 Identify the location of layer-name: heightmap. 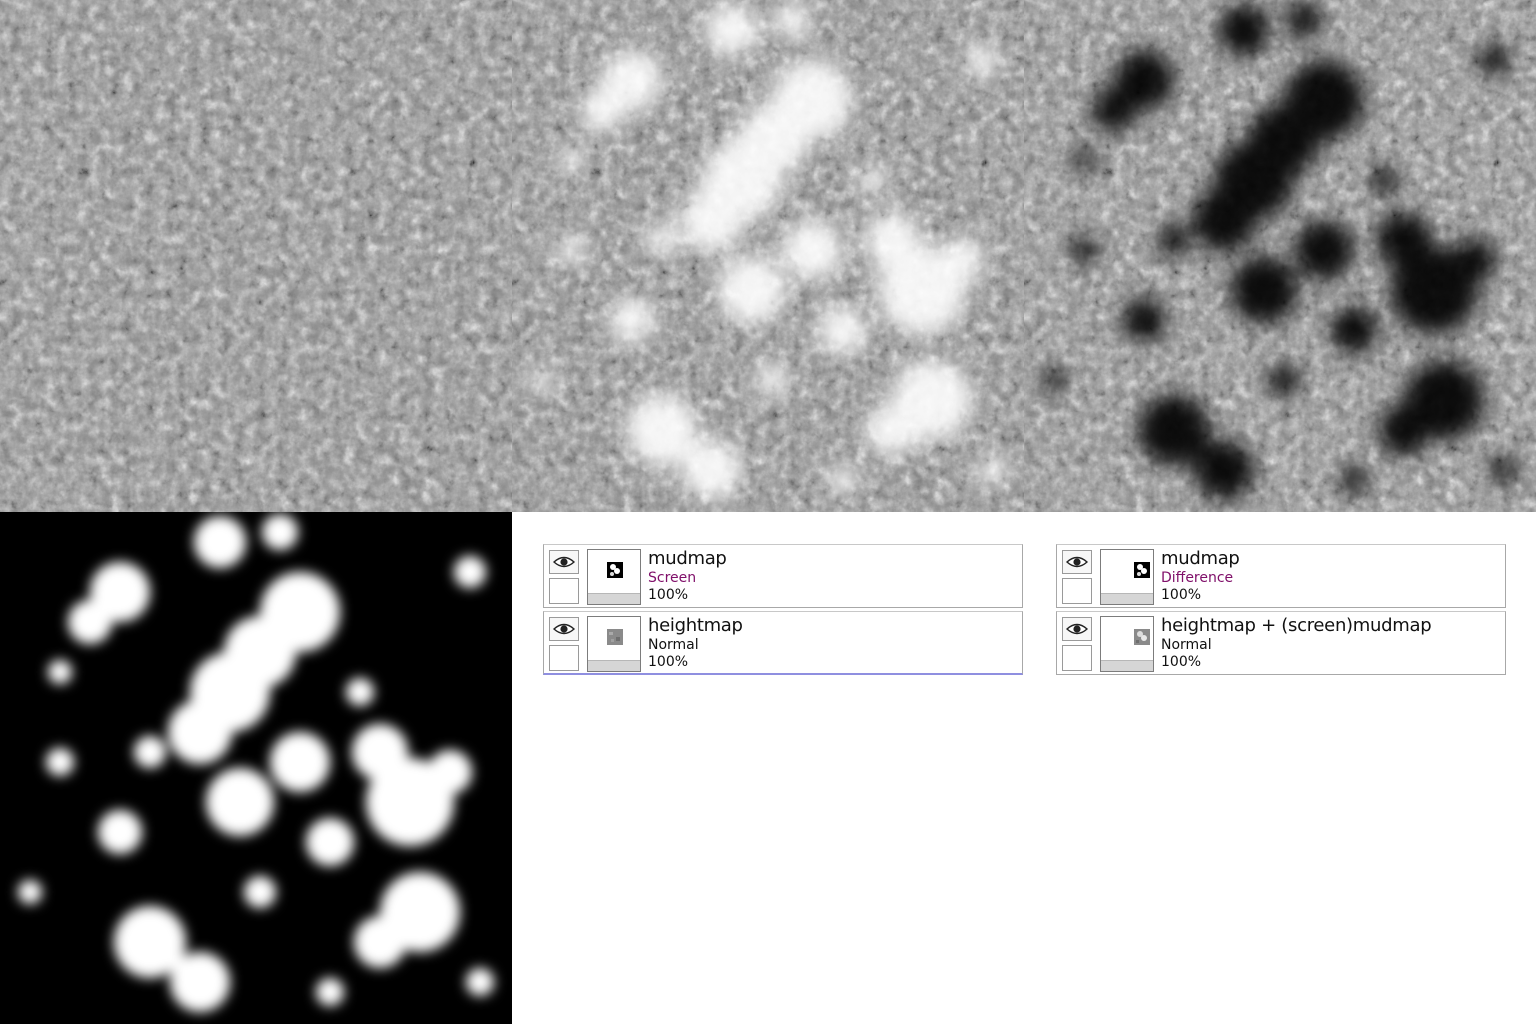
(695, 625).